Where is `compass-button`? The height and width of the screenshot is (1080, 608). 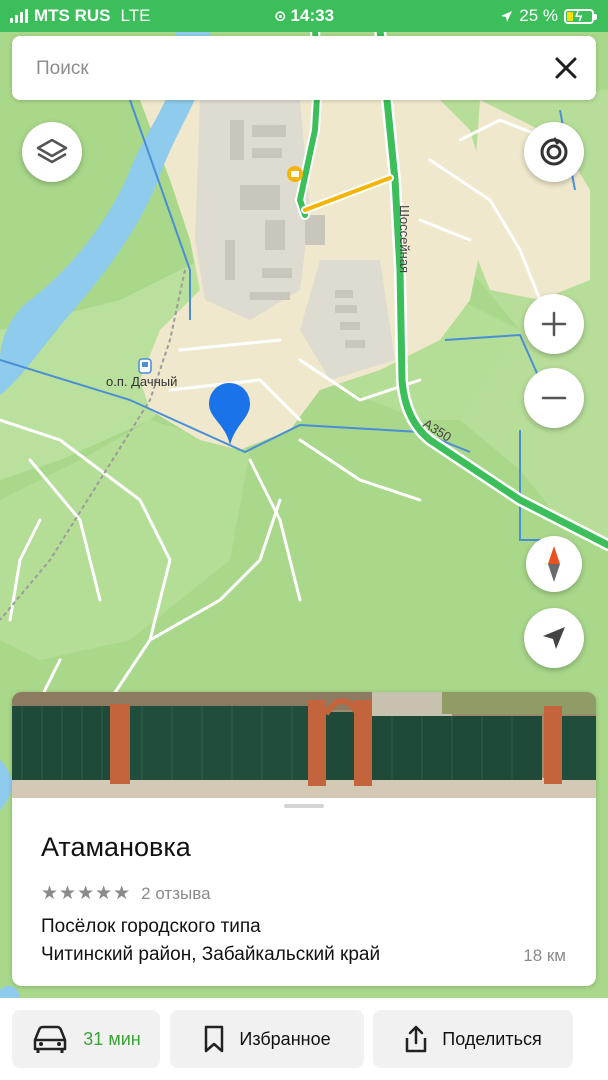
compass-button is located at coordinates (554, 564).